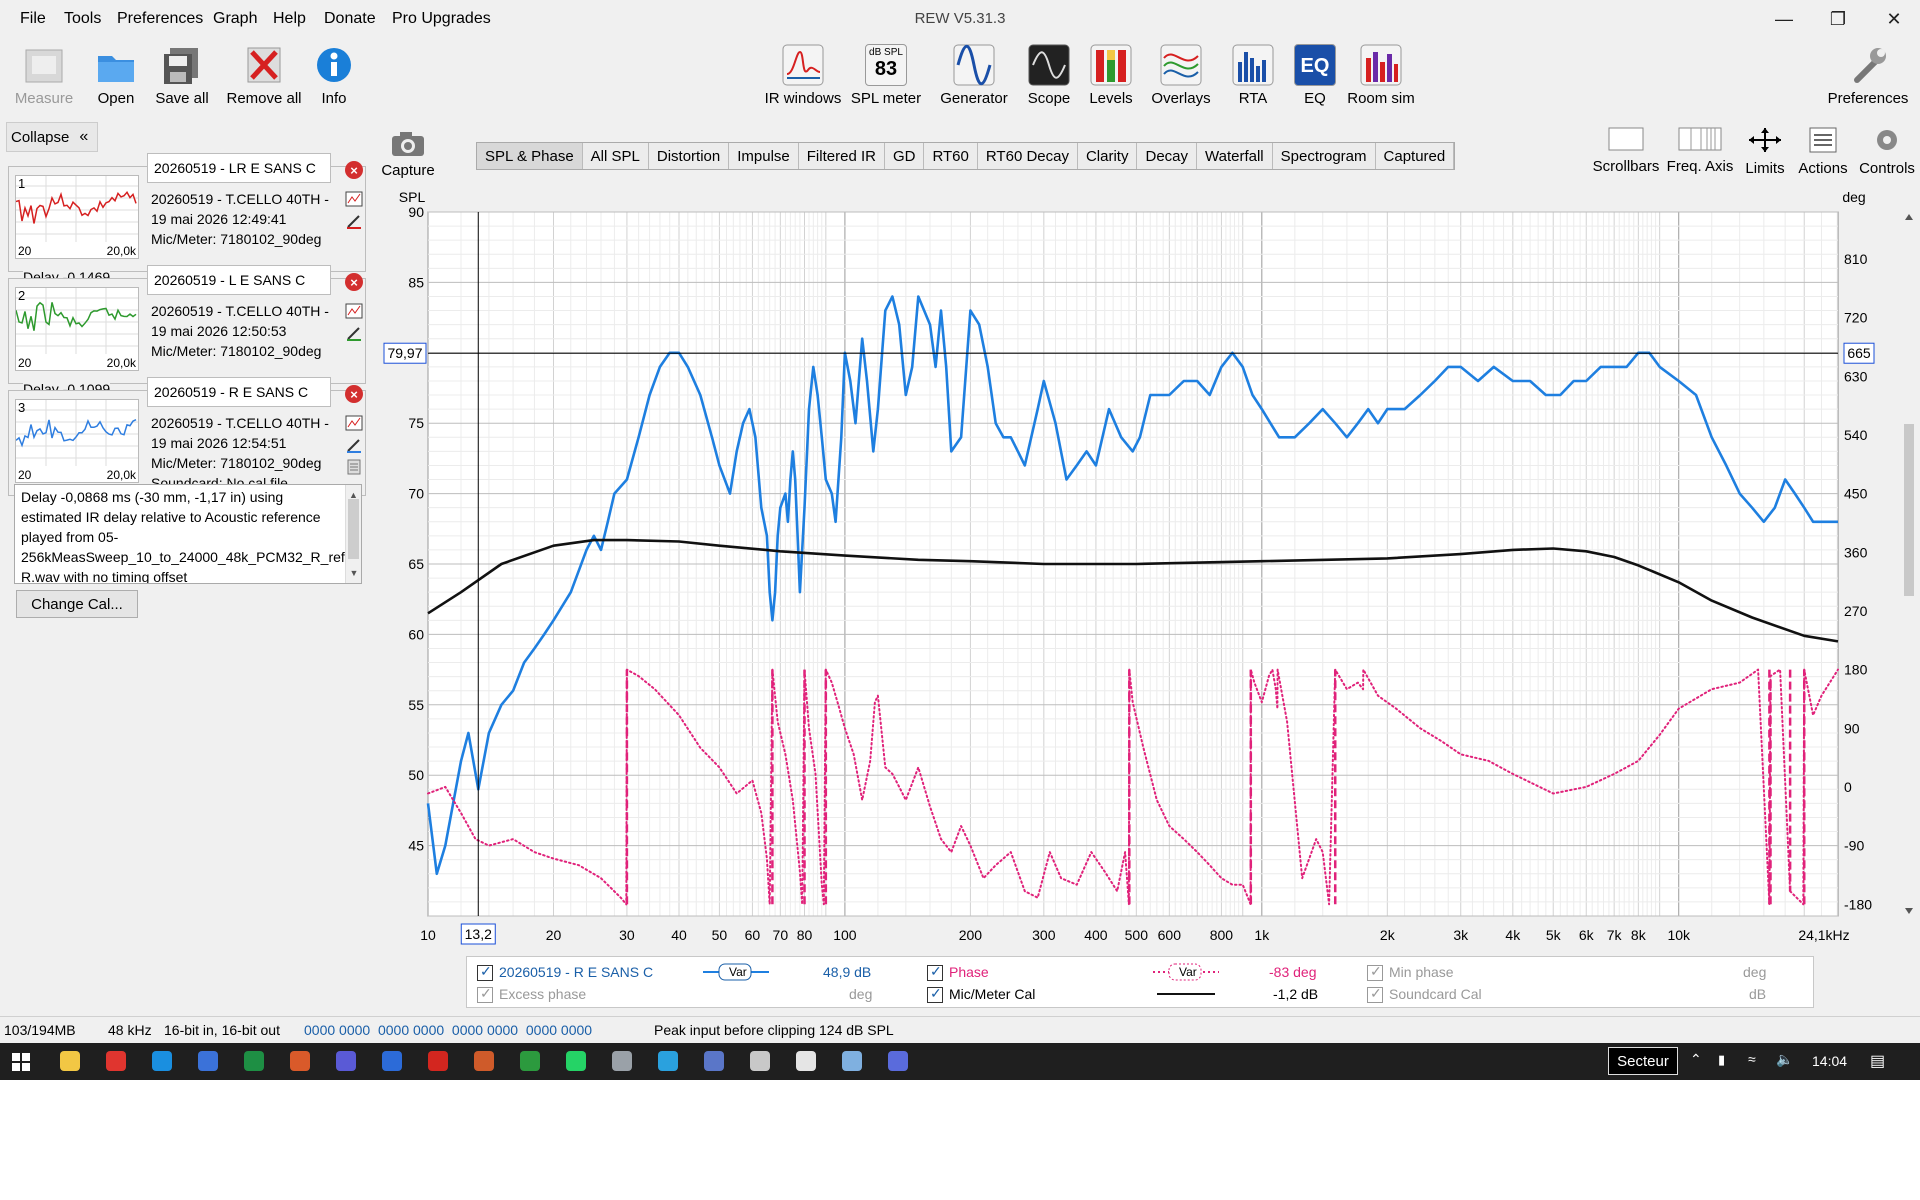 This screenshot has height=1200, width=1920. Describe the element at coordinates (1388, 935) in the screenshot. I see `x-tick-label: 2k` at that location.